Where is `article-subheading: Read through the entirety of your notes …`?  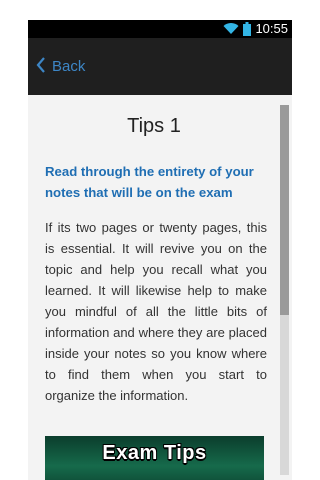
article-subheading: Read through the entirety of your notes … is located at coordinates (149, 182).